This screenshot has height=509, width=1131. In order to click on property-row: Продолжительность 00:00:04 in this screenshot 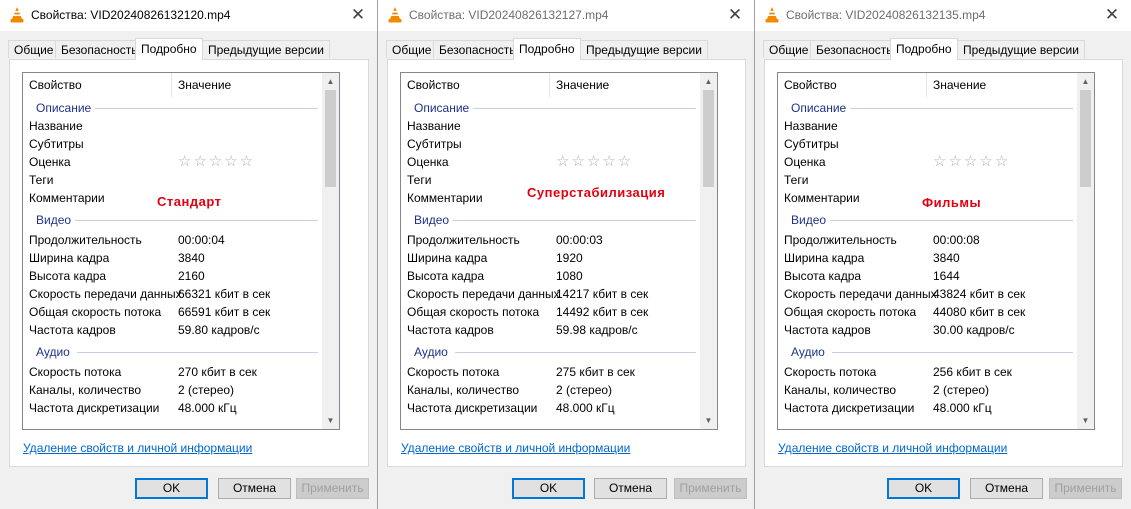, I will do `click(172, 240)`.